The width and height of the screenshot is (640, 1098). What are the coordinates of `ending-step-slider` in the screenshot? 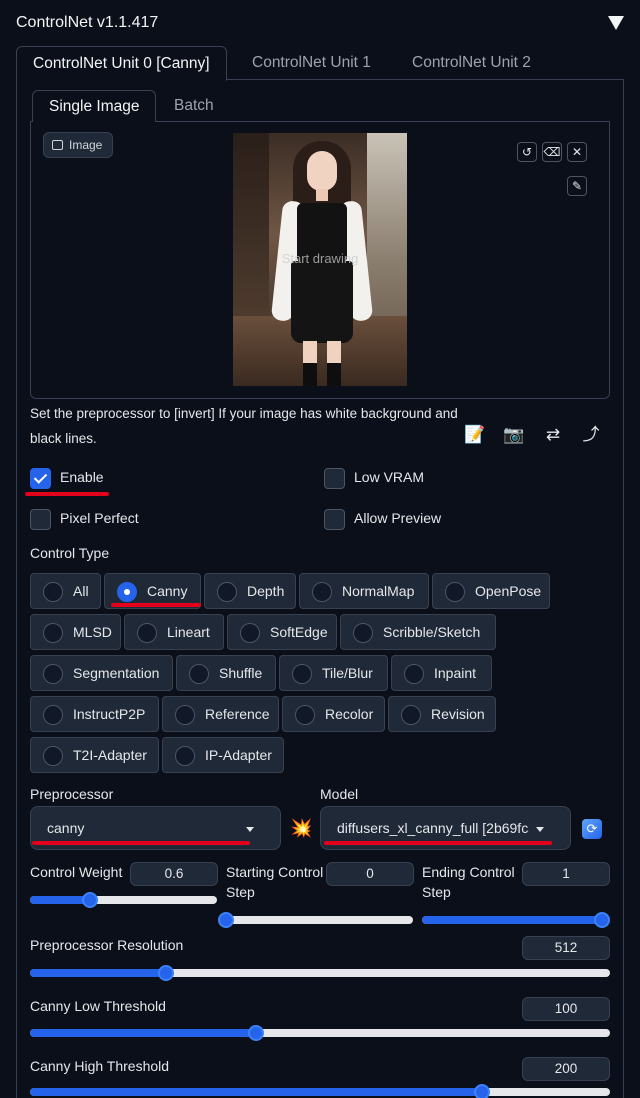 It's located at (516, 920).